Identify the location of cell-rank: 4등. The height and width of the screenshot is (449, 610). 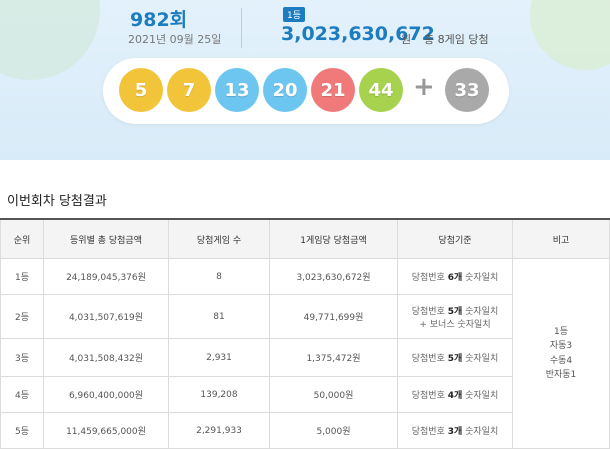
(22, 394).